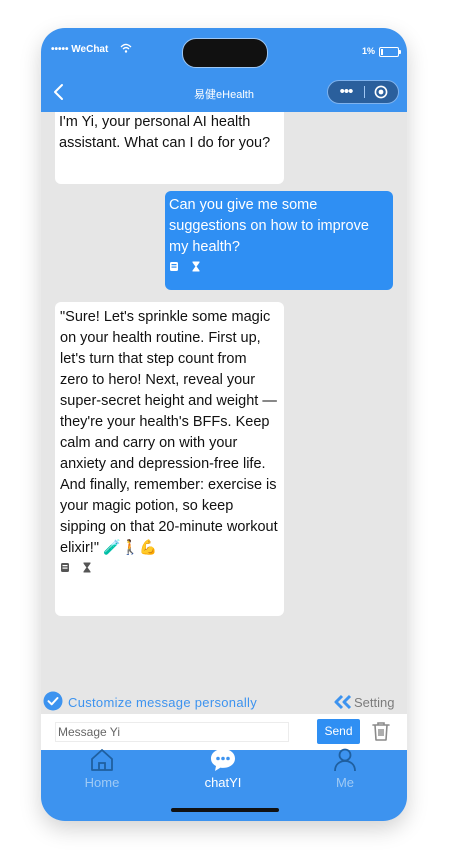 The height and width of the screenshot is (850, 450). What do you see at coordinates (102, 760) in the screenshot?
I see `home-icon` at bounding box center [102, 760].